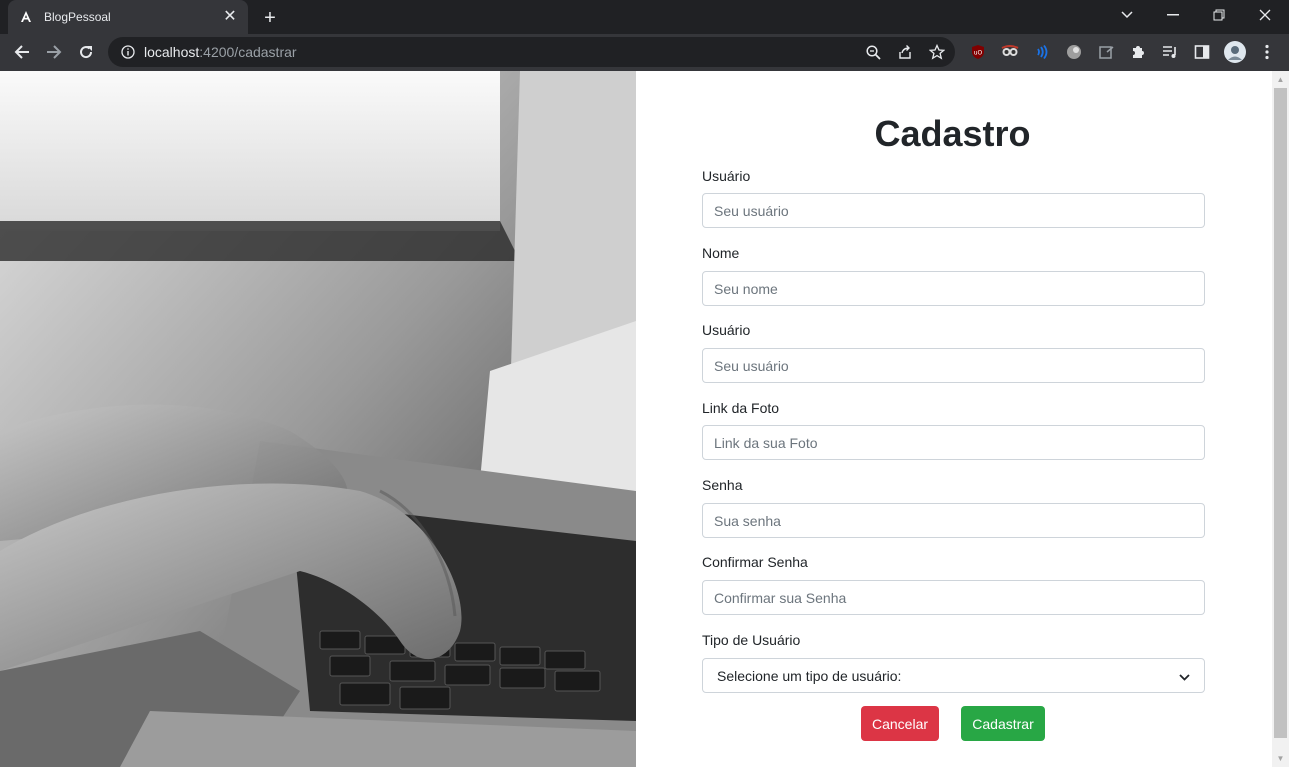 This screenshot has height=767, width=1289. I want to click on browser-tab-bar: BlogPessoal ✕ +, so click(644, 17).